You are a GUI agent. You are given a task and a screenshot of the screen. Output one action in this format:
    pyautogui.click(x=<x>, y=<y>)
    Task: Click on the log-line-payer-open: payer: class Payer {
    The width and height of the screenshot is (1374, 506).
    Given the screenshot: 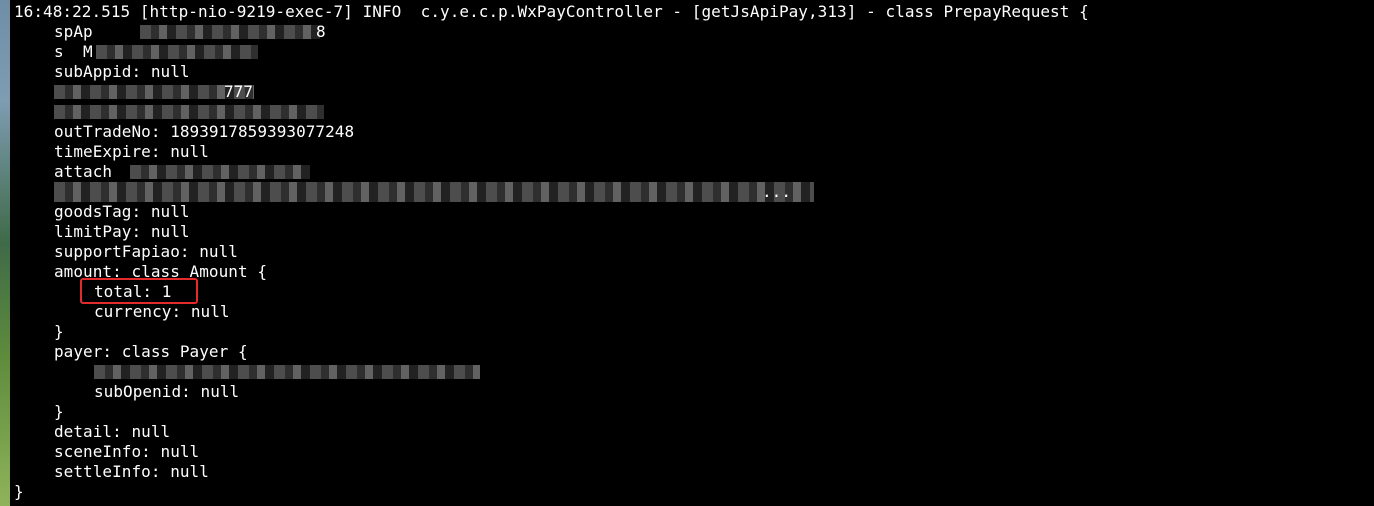 What is the action you would take?
    pyautogui.click(x=151, y=351)
    